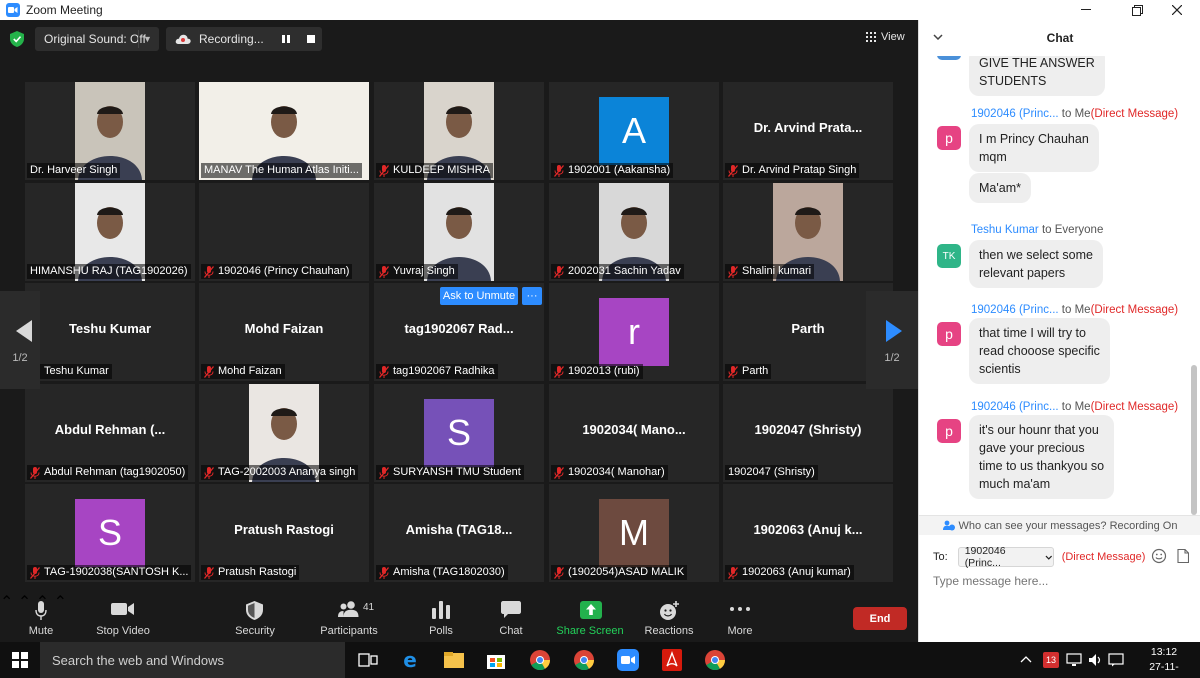 The image size is (1200, 678). I want to click on polls-button: Polls, so click(441, 617).